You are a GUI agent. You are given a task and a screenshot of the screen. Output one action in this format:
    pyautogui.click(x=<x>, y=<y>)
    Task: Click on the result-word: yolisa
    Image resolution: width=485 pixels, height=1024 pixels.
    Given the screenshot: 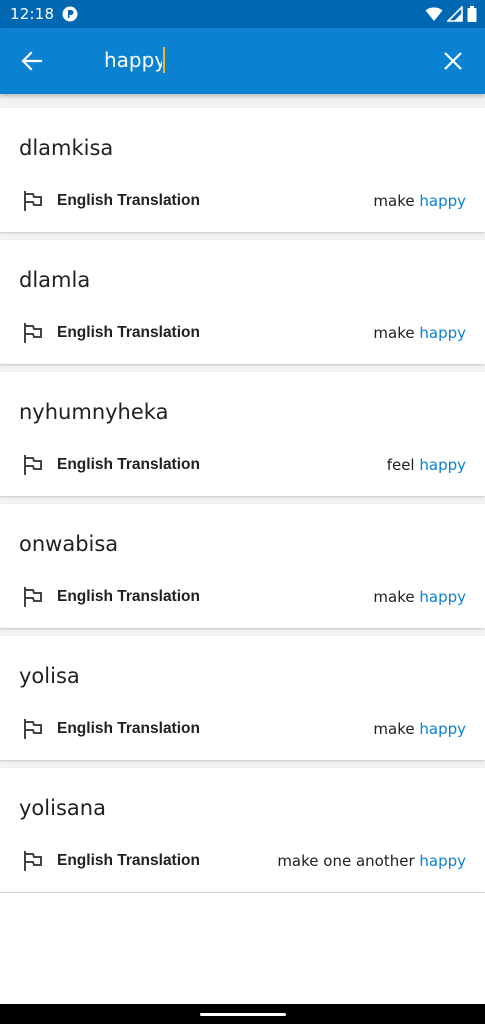 What is the action you would take?
    pyautogui.click(x=49, y=676)
    